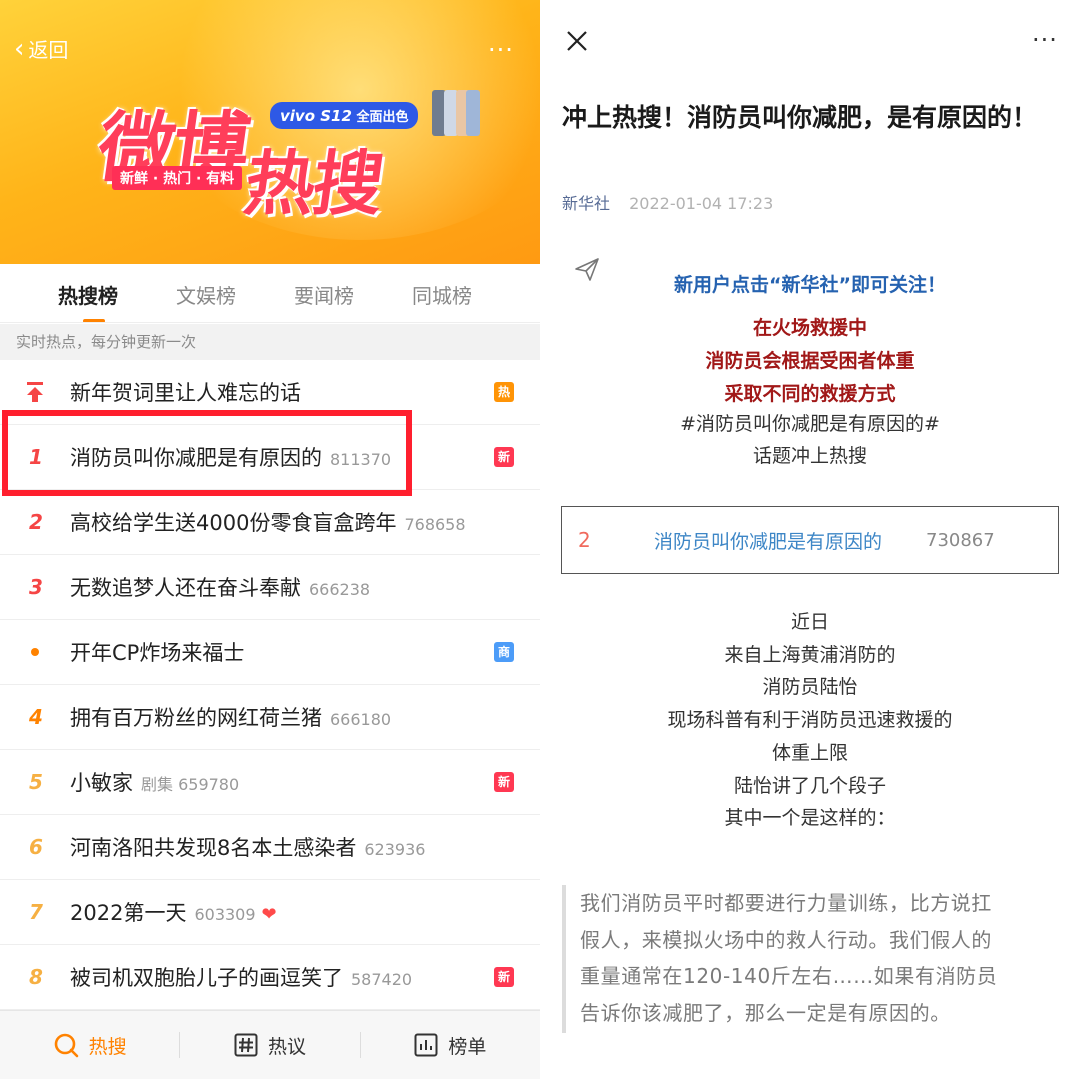 Image resolution: width=1080 pixels, height=1079 pixels. Describe the element at coordinates (789, 976) in the screenshot. I see `quote-line: 重量通常在120-140斤左右……如果有消防员` at that location.